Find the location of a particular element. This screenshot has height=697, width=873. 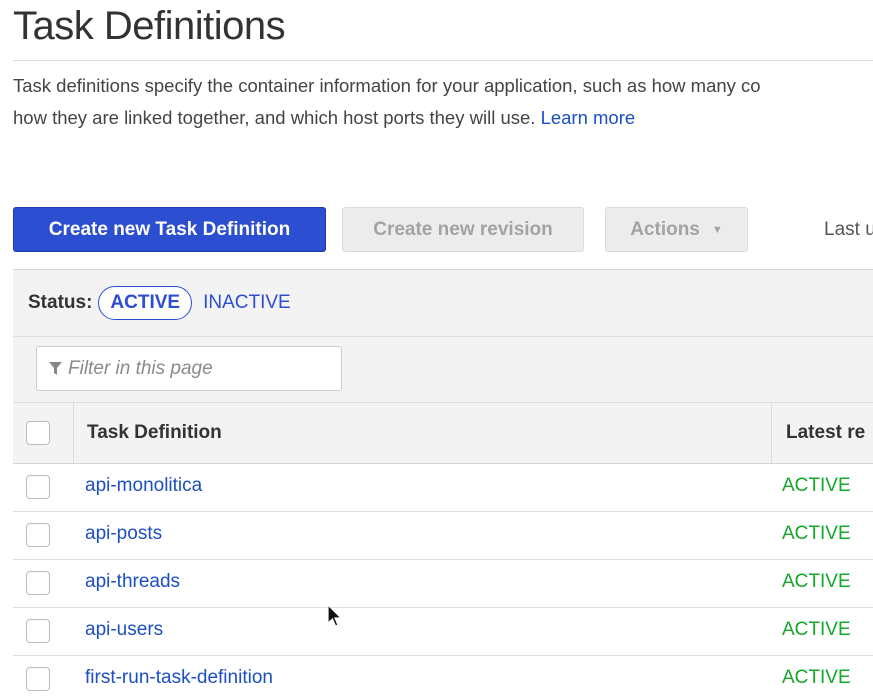

actions-label: Actions is located at coordinates (665, 229).